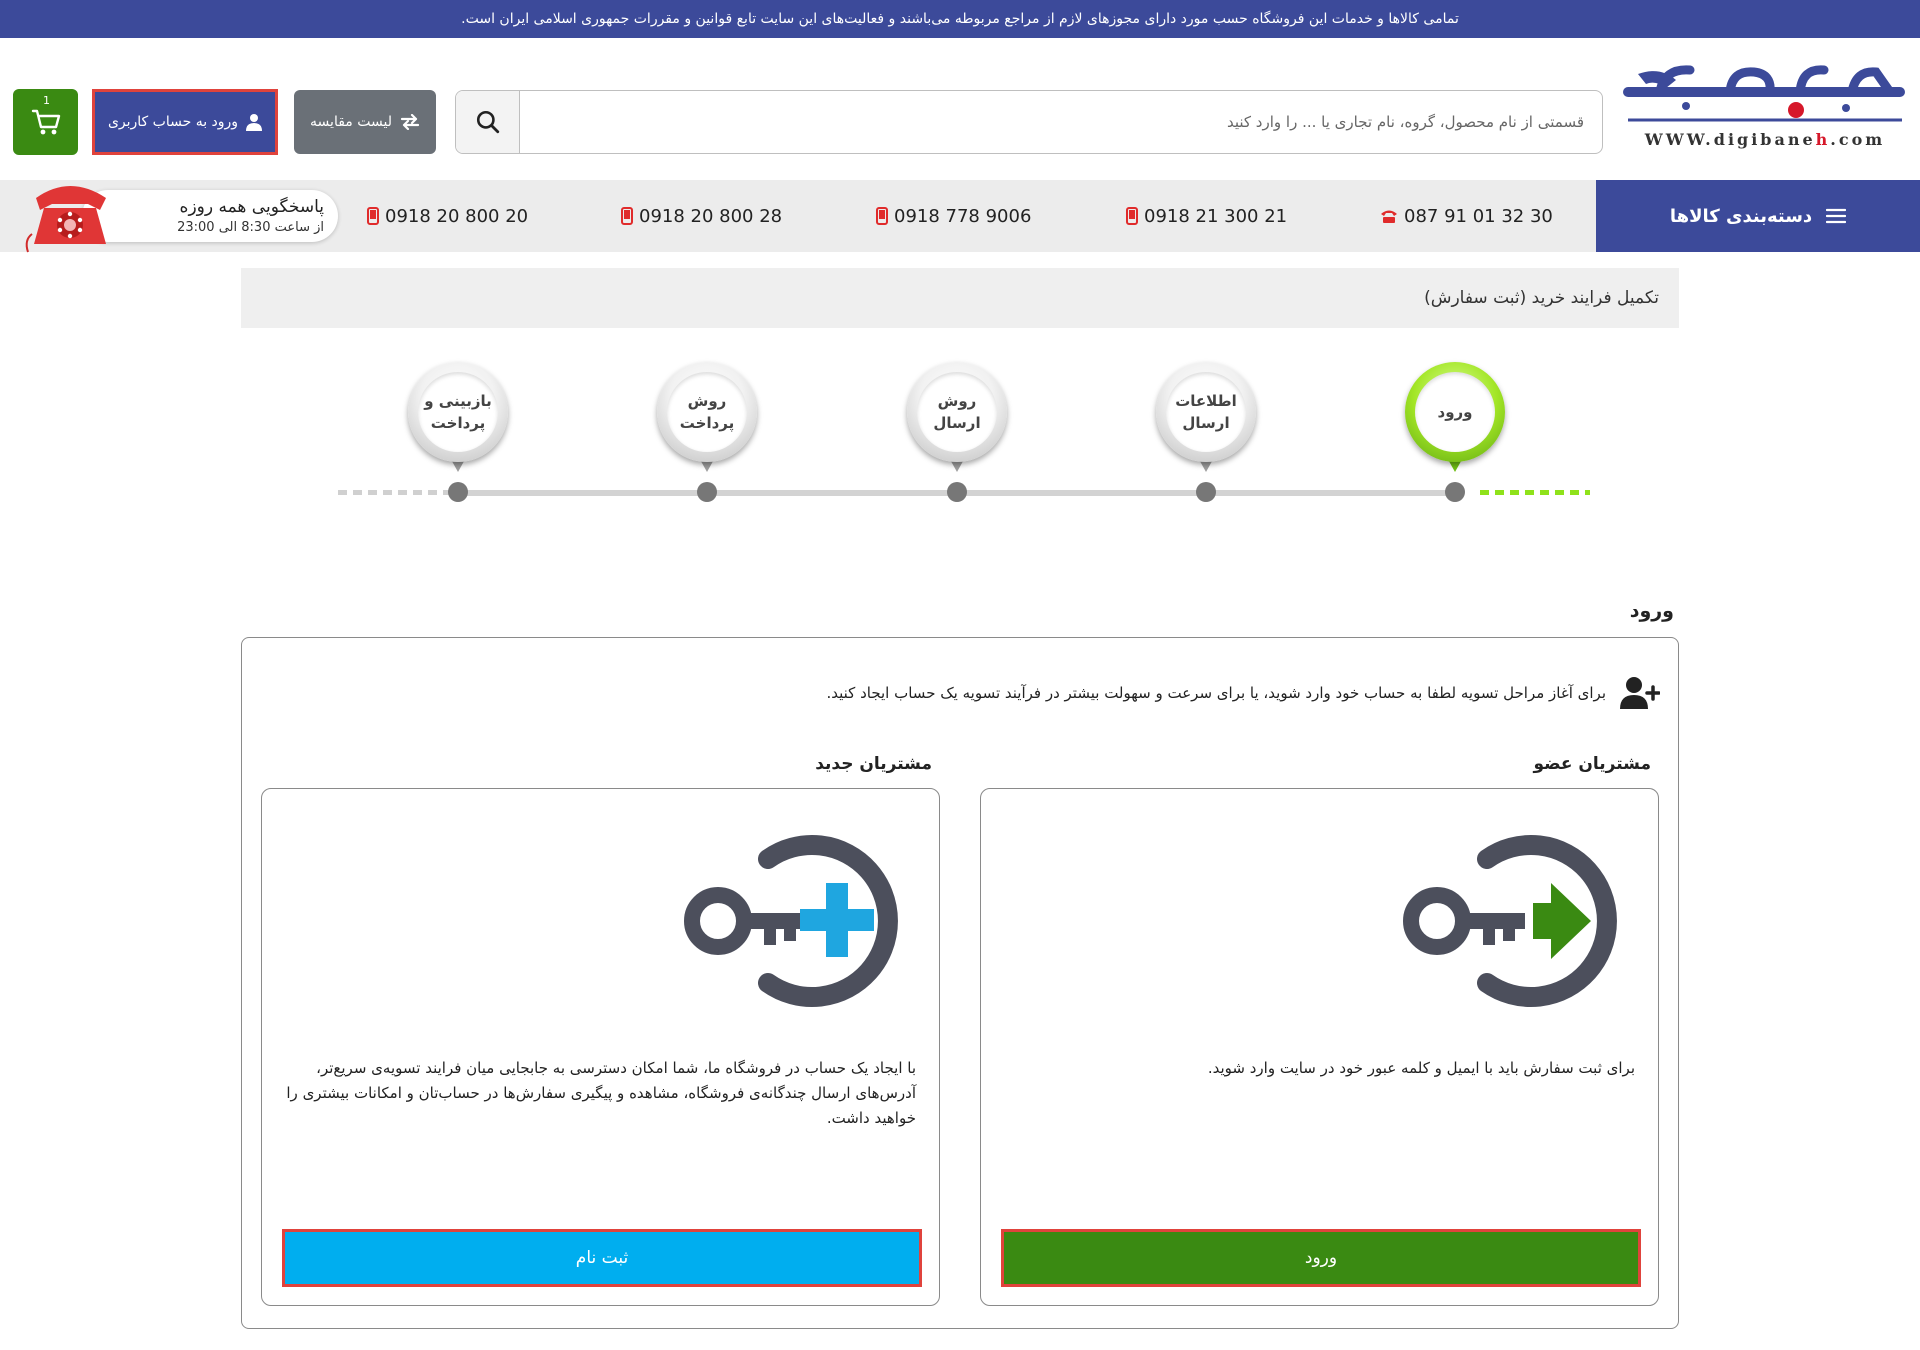 The width and height of the screenshot is (1920, 1350). I want to click on cart-button: 1, so click(45, 122).